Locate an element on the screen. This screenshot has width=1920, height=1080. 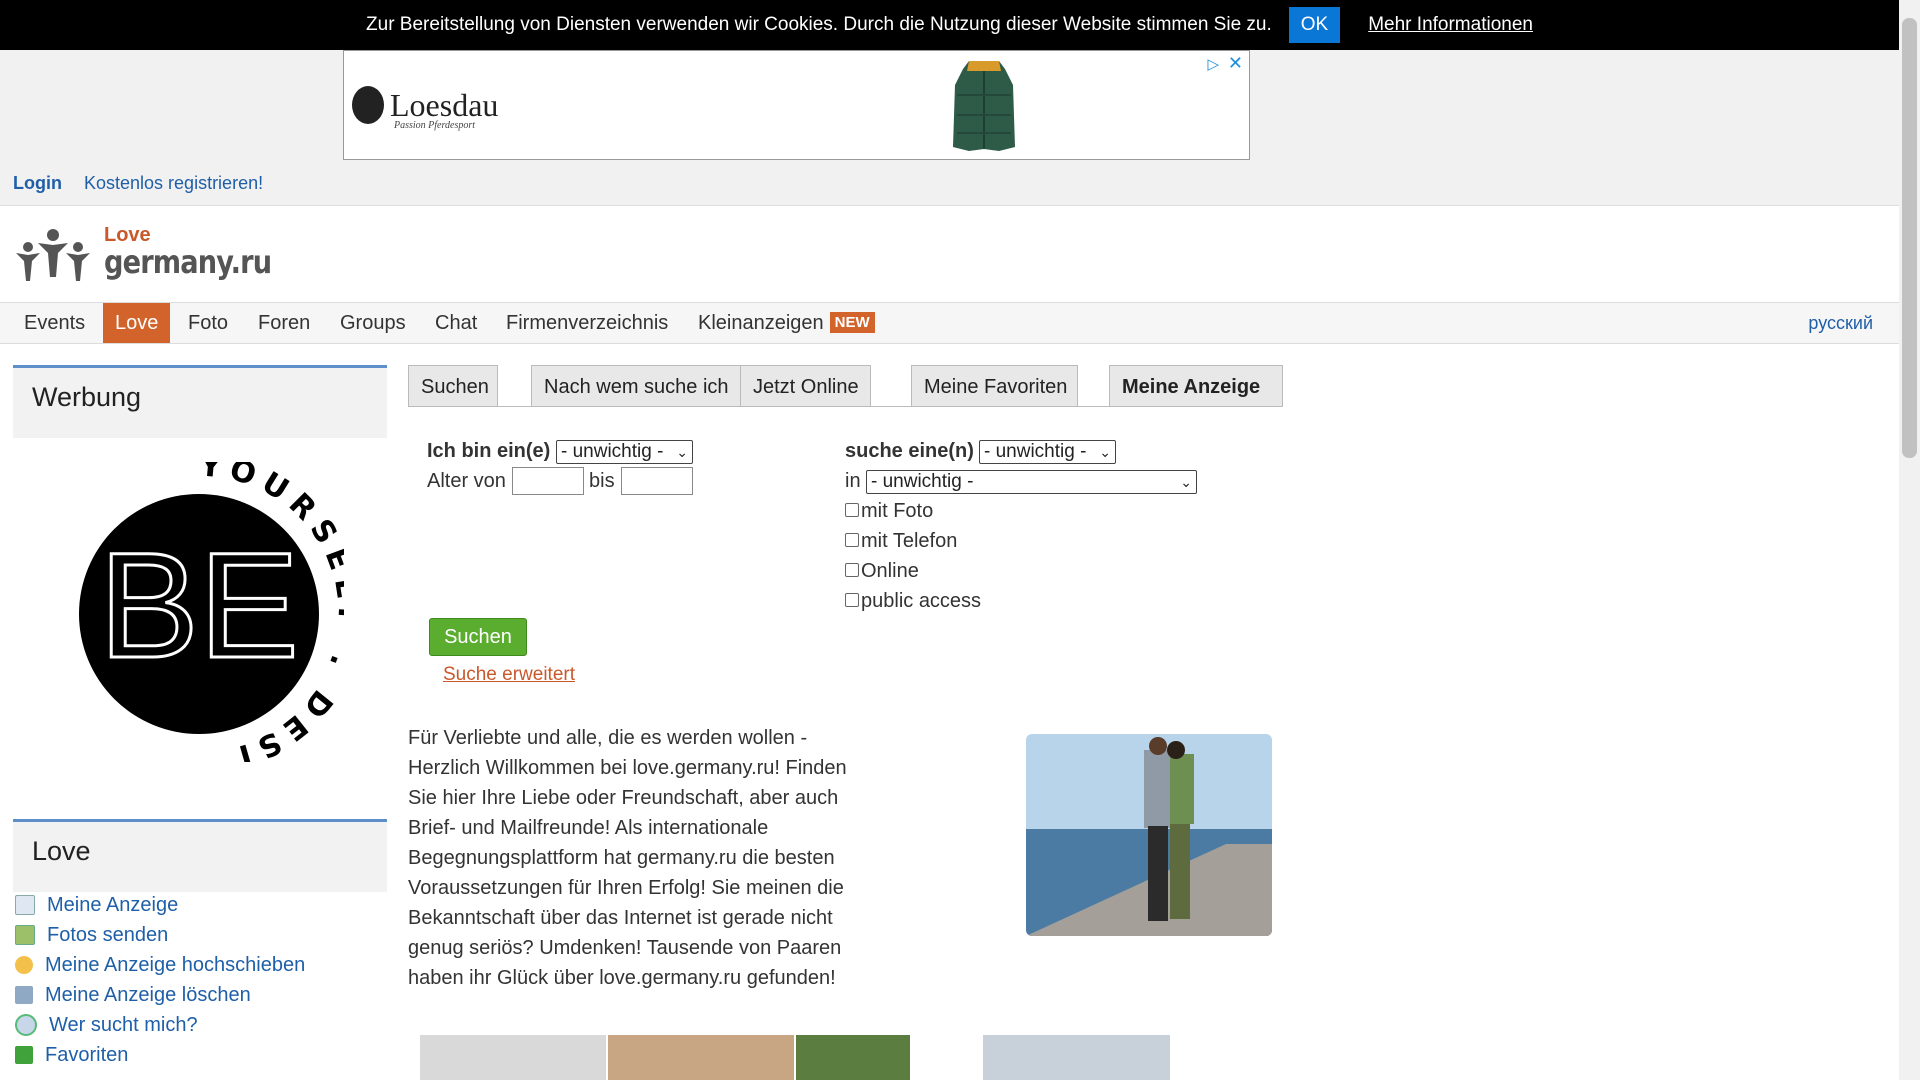
seek-select: - unwichtig - ⌄ is located at coordinates (1047, 452).